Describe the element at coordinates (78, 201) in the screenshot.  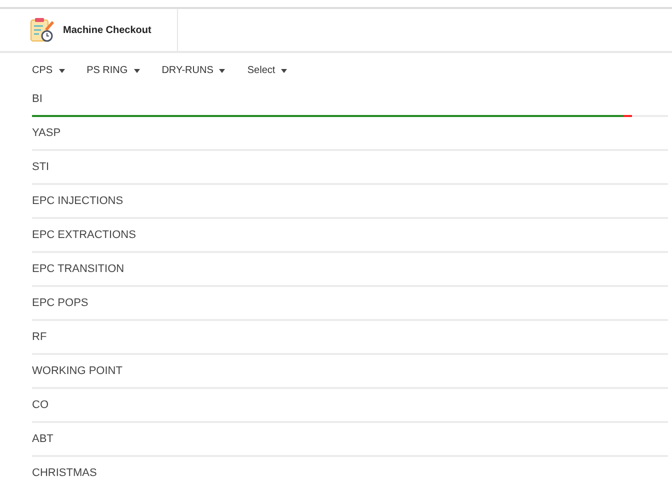
I see `section-link: EPC INJECTIONS` at that location.